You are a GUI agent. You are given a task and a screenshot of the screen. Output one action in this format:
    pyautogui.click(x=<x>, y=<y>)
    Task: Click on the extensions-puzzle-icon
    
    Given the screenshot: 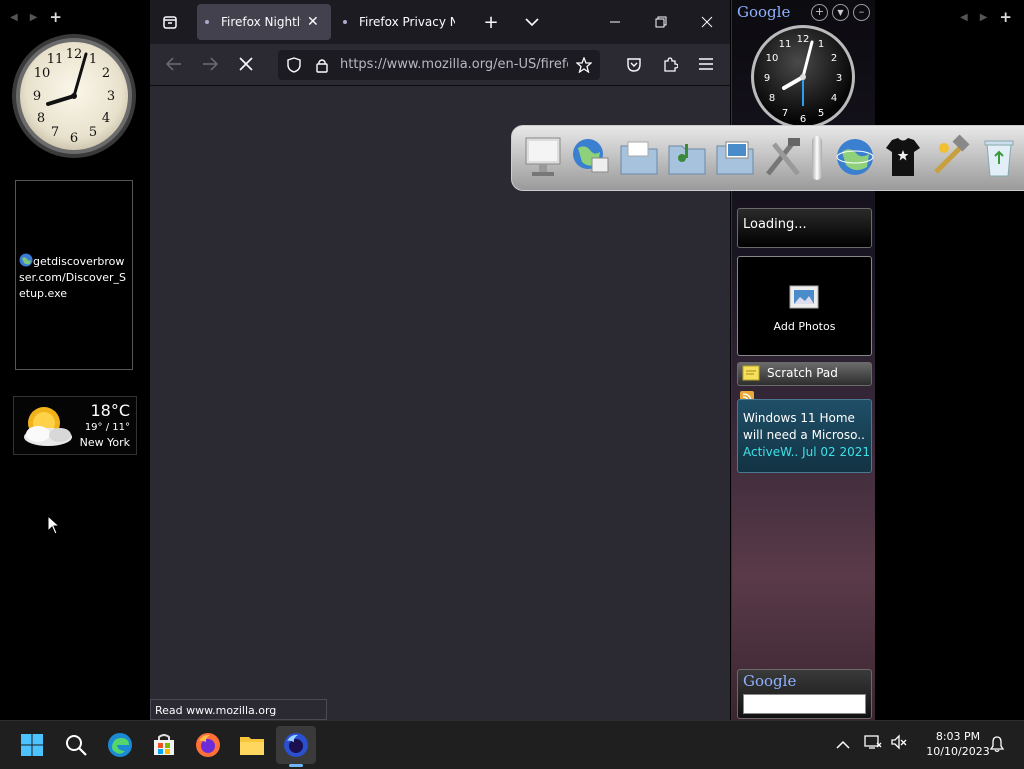 What is the action you would take?
    pyautogui.click(x=670, y=64)
    